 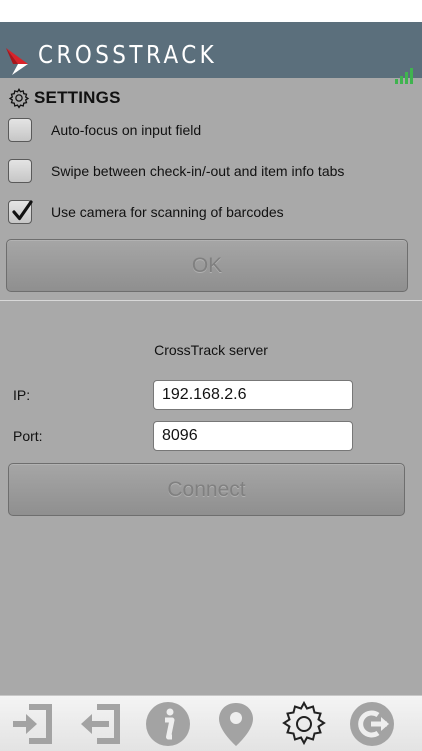 What do you see at coordinates (20, 130) in the screenshot?
I see `auto-focus-checkbox` at bounding box center [20, 130].